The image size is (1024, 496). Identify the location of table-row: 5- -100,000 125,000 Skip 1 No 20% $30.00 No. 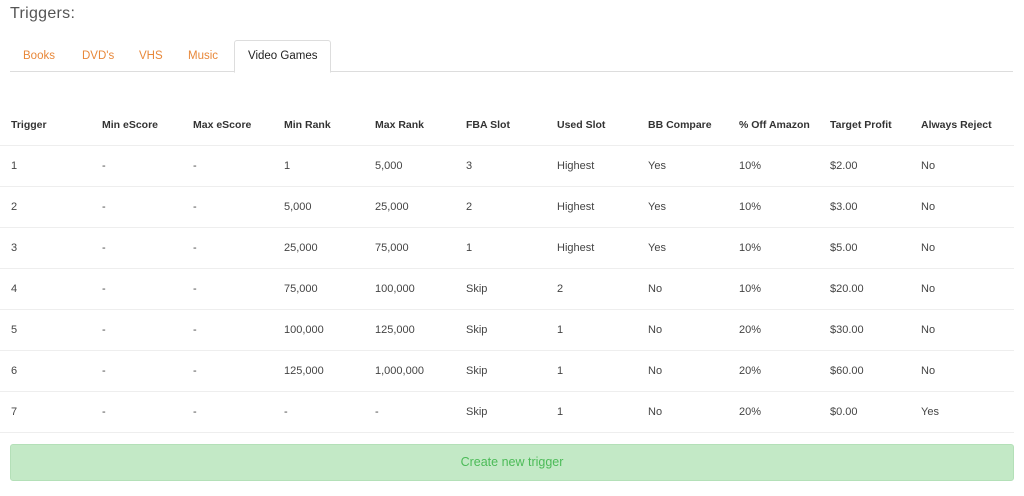
(507, 330).